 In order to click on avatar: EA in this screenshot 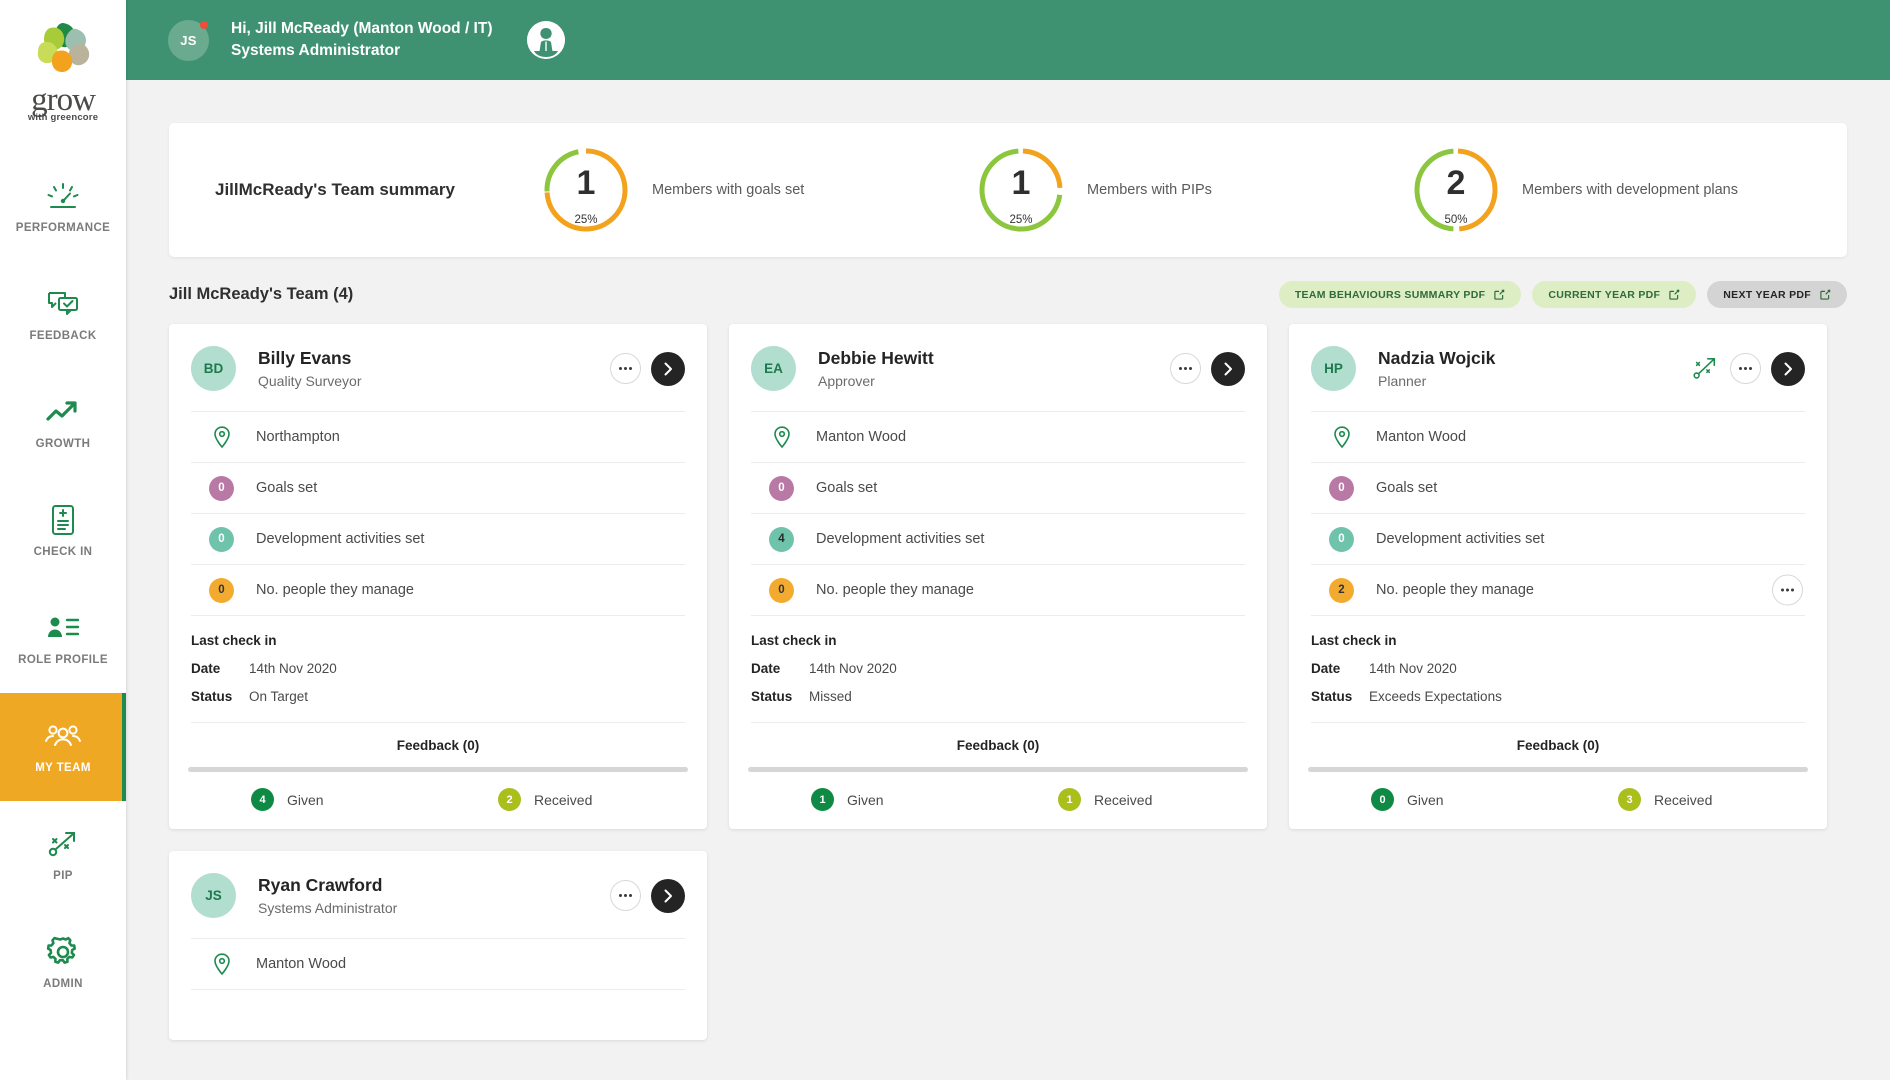, I will do `click(773, 368)`.